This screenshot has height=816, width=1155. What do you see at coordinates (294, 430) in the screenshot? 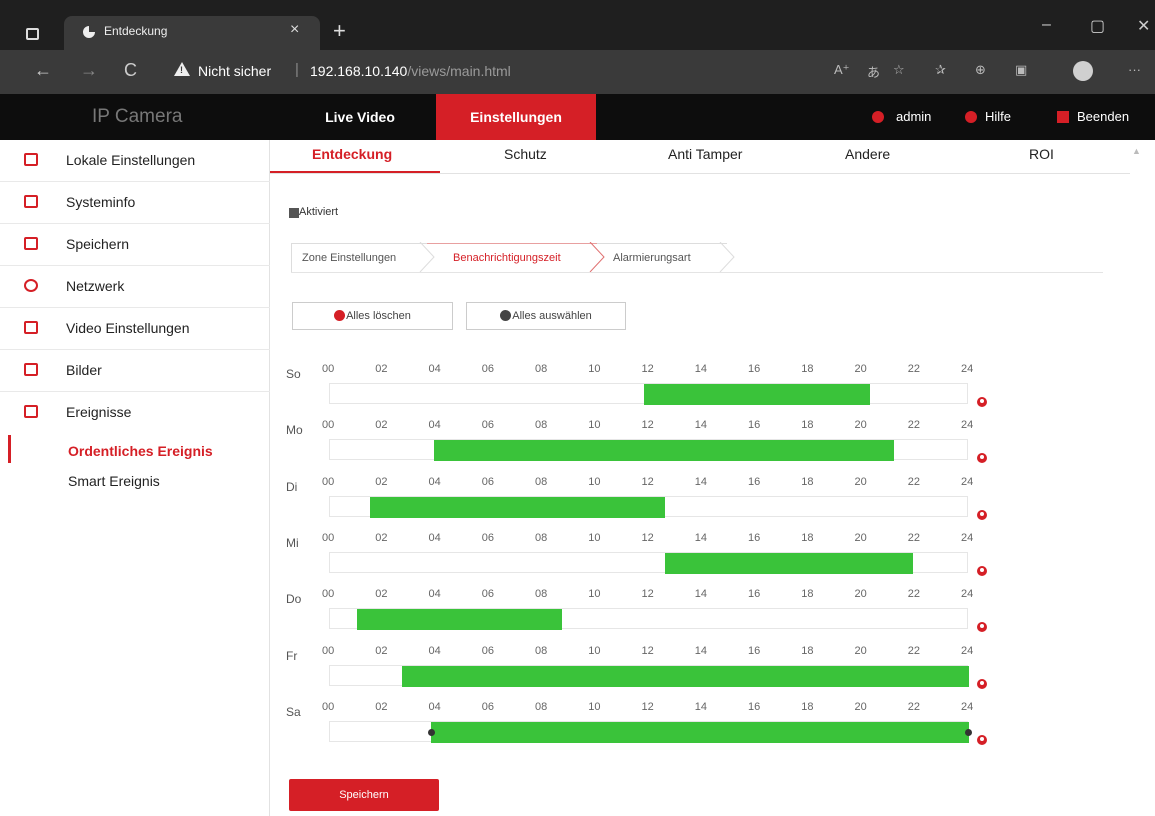
I see `day-label: Mo` at bounding box center [294, 430].